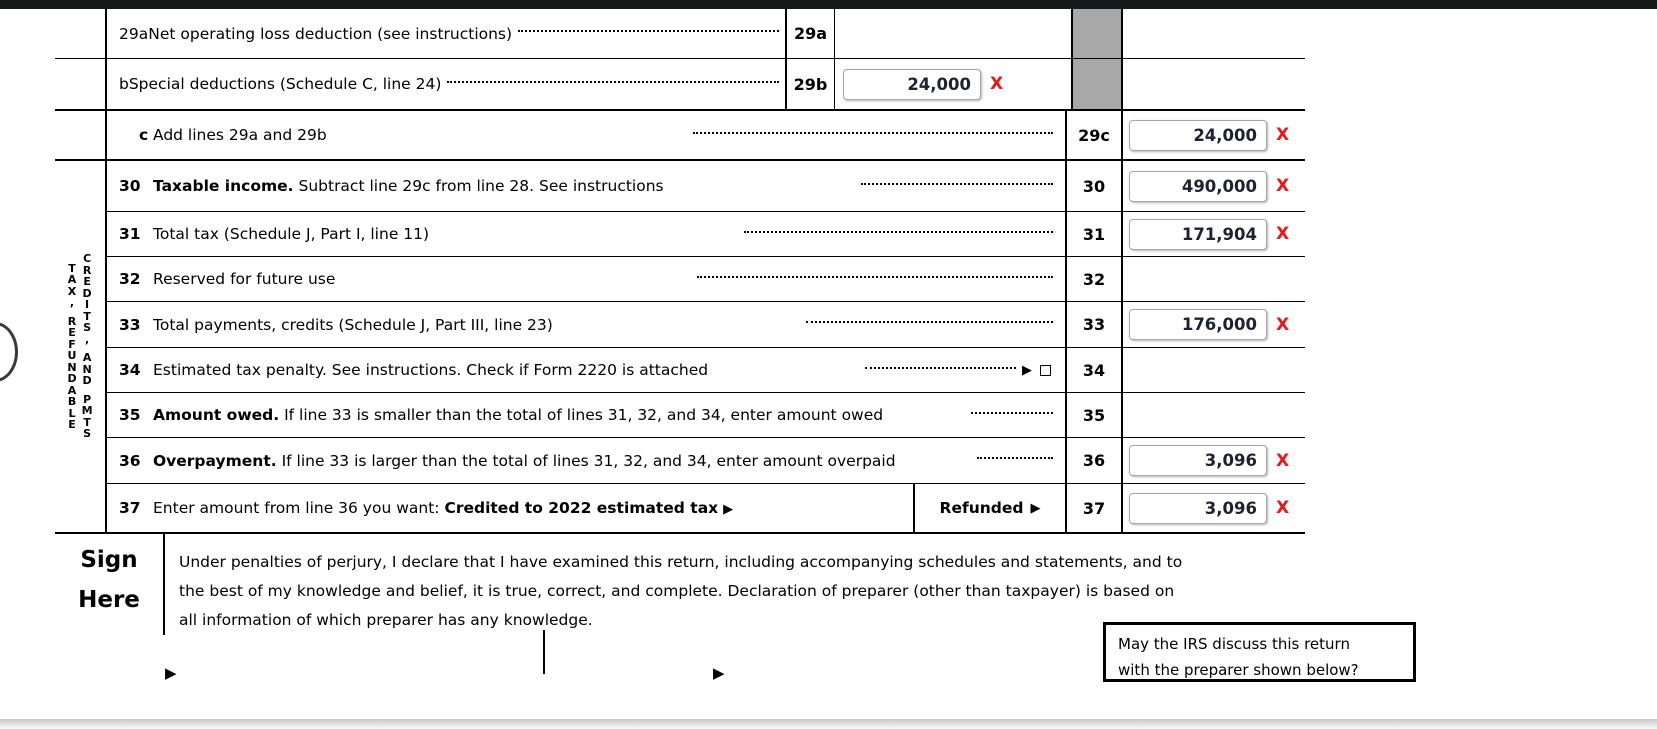 This screenshot has height=729, width=1657. I want to click on line-30-error-x-icon: X, so click(1282, 186).